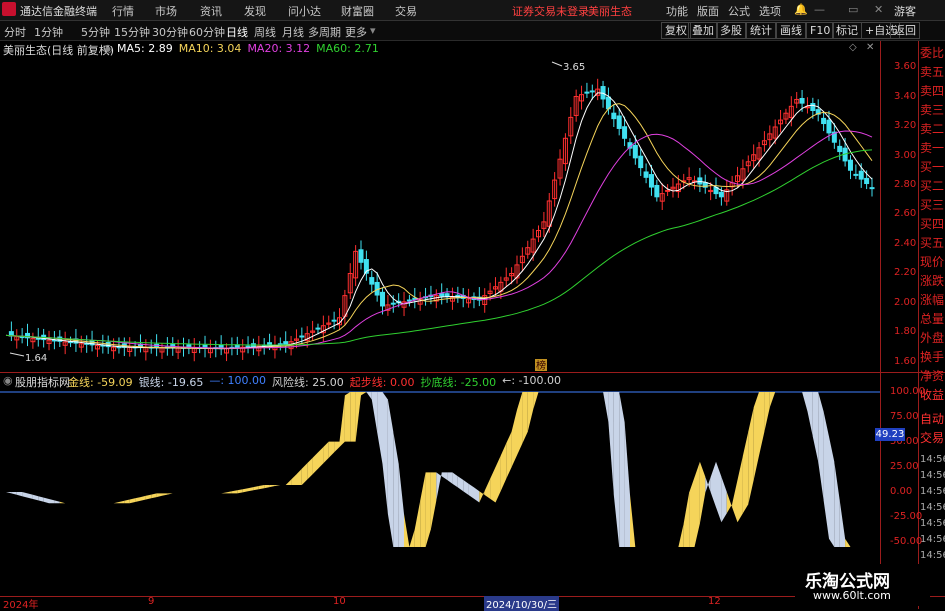 This screenshot has height=611, width=945. Describe the element at coordinates (339, 601) in the screenshot. I see `x-axis-label: 10` at that location.